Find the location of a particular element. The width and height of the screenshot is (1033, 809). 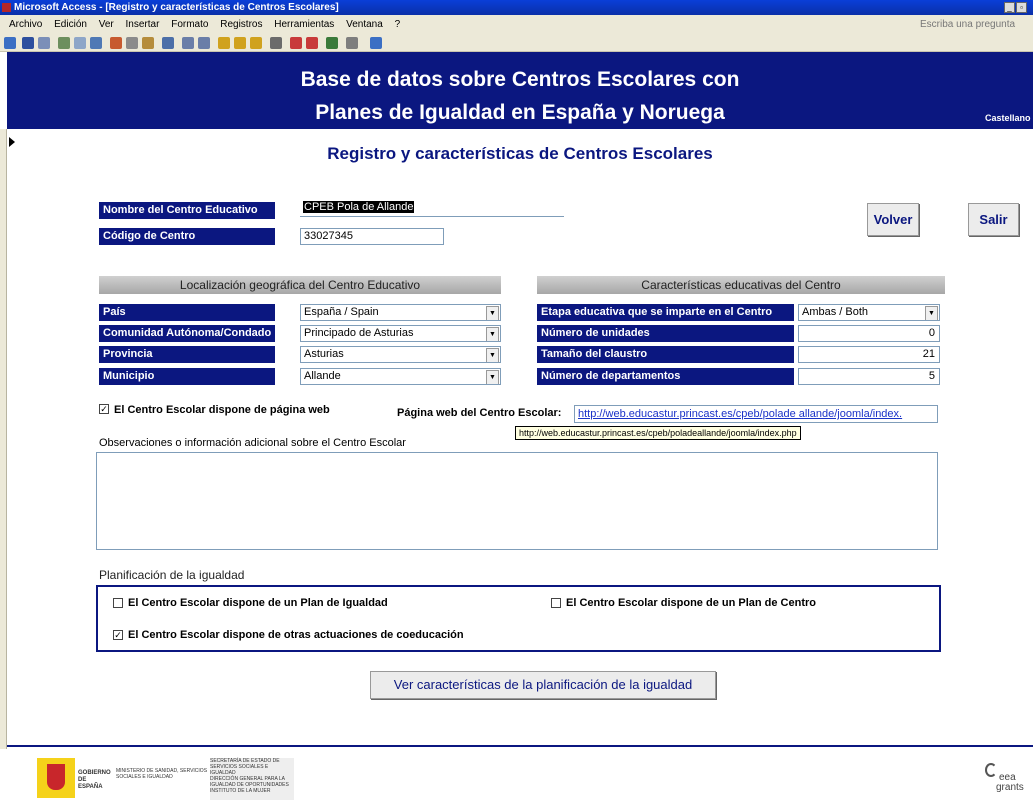

print-icon is located at coordinates (64, 43).